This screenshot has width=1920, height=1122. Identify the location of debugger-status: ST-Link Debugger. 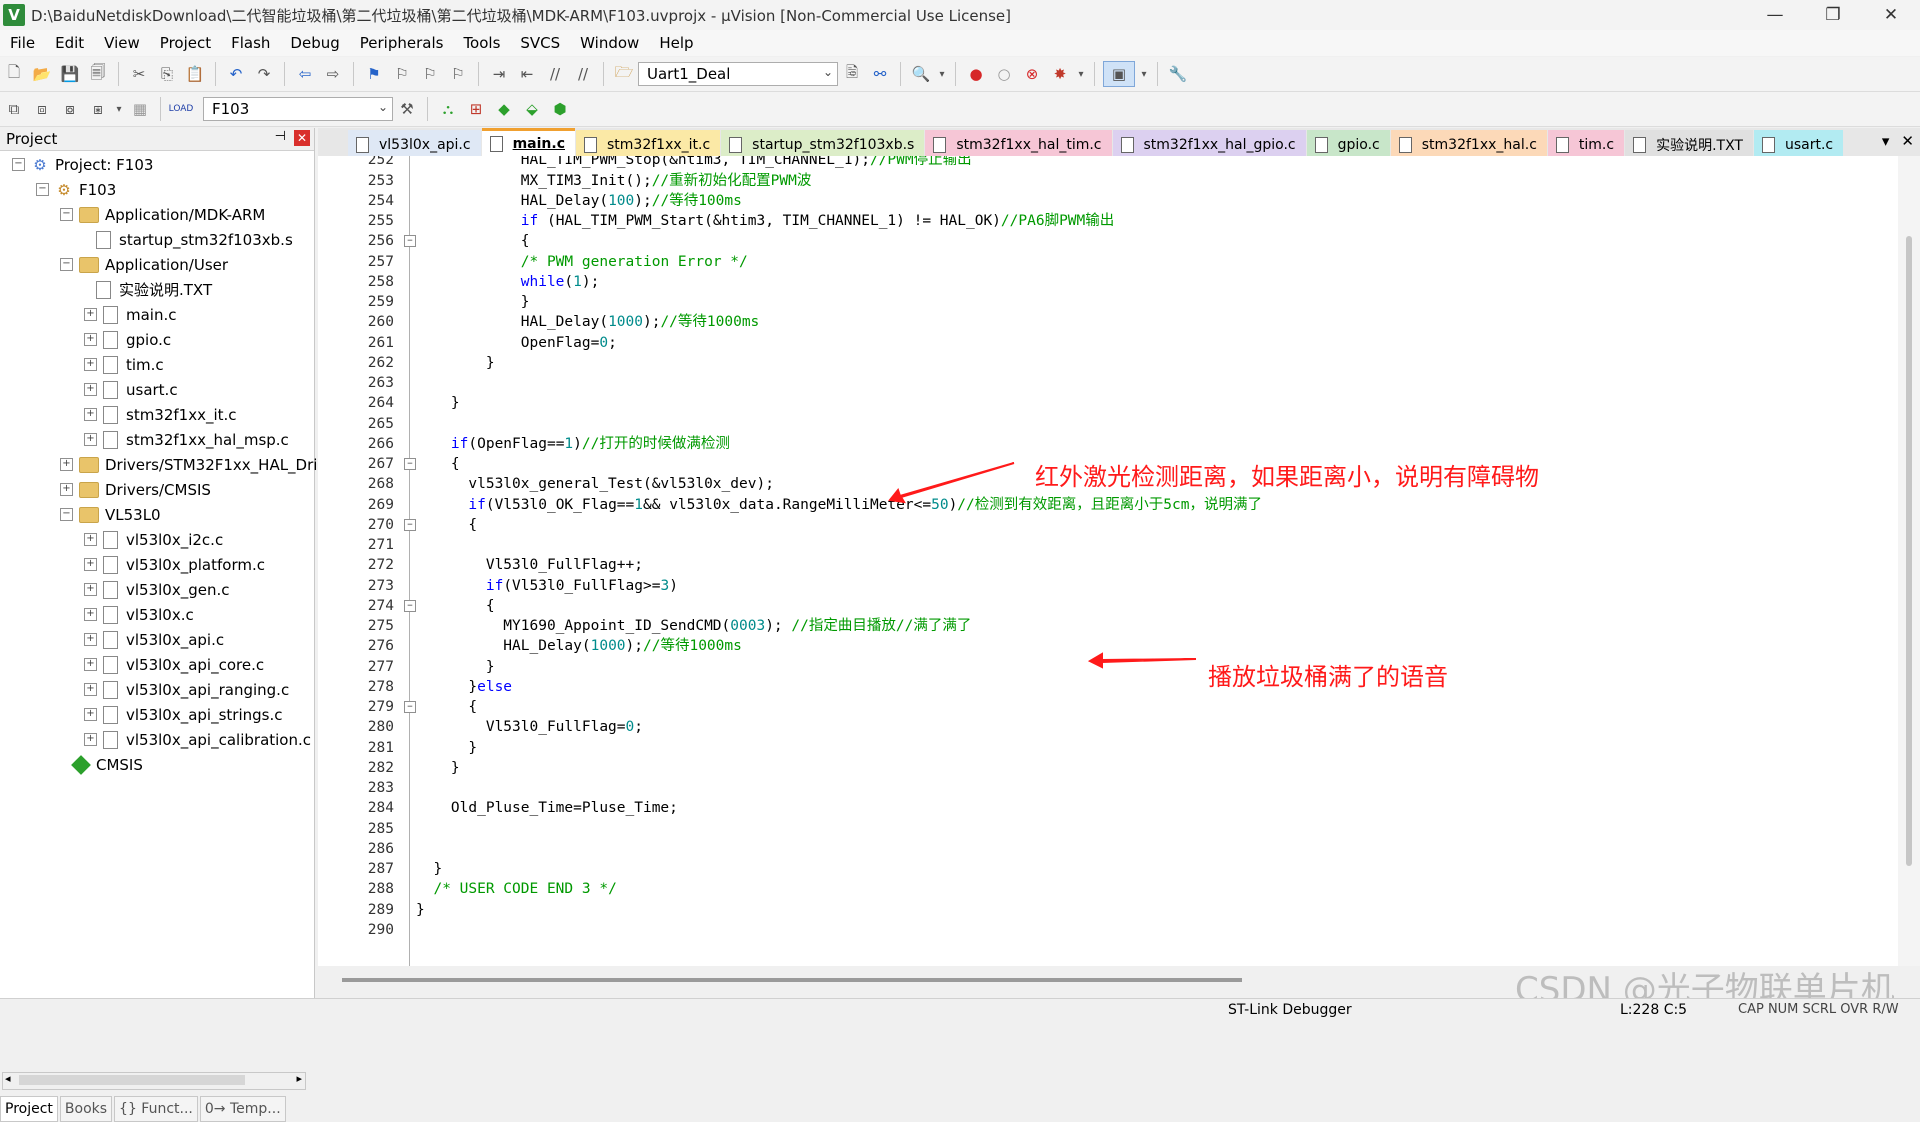
(1290, 1010).